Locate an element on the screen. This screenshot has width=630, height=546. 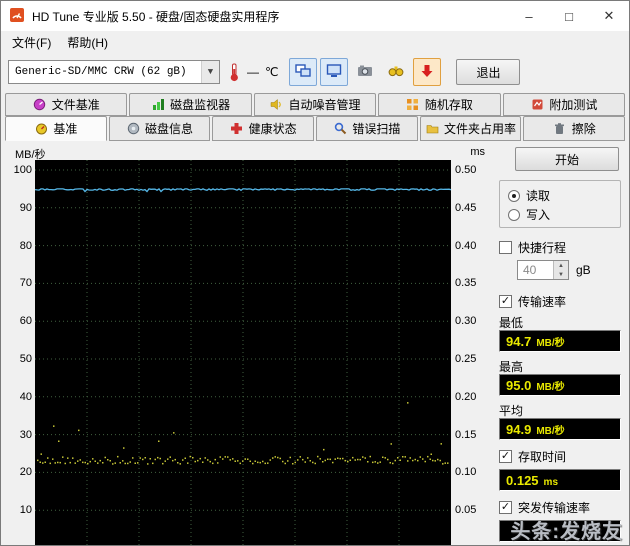
max-label: 最高 is located at coordinates (511, 367).